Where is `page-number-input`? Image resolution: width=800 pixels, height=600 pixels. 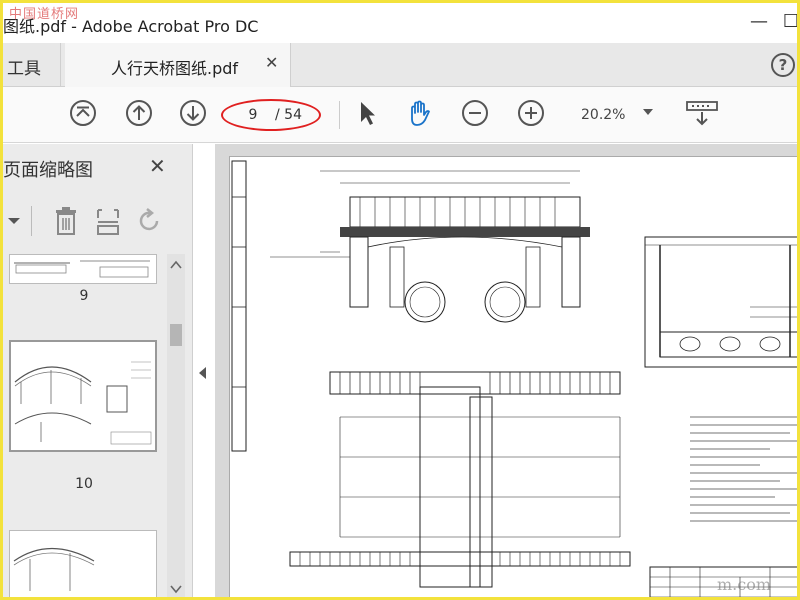 page-number-input is located at coordinates (253, 115).